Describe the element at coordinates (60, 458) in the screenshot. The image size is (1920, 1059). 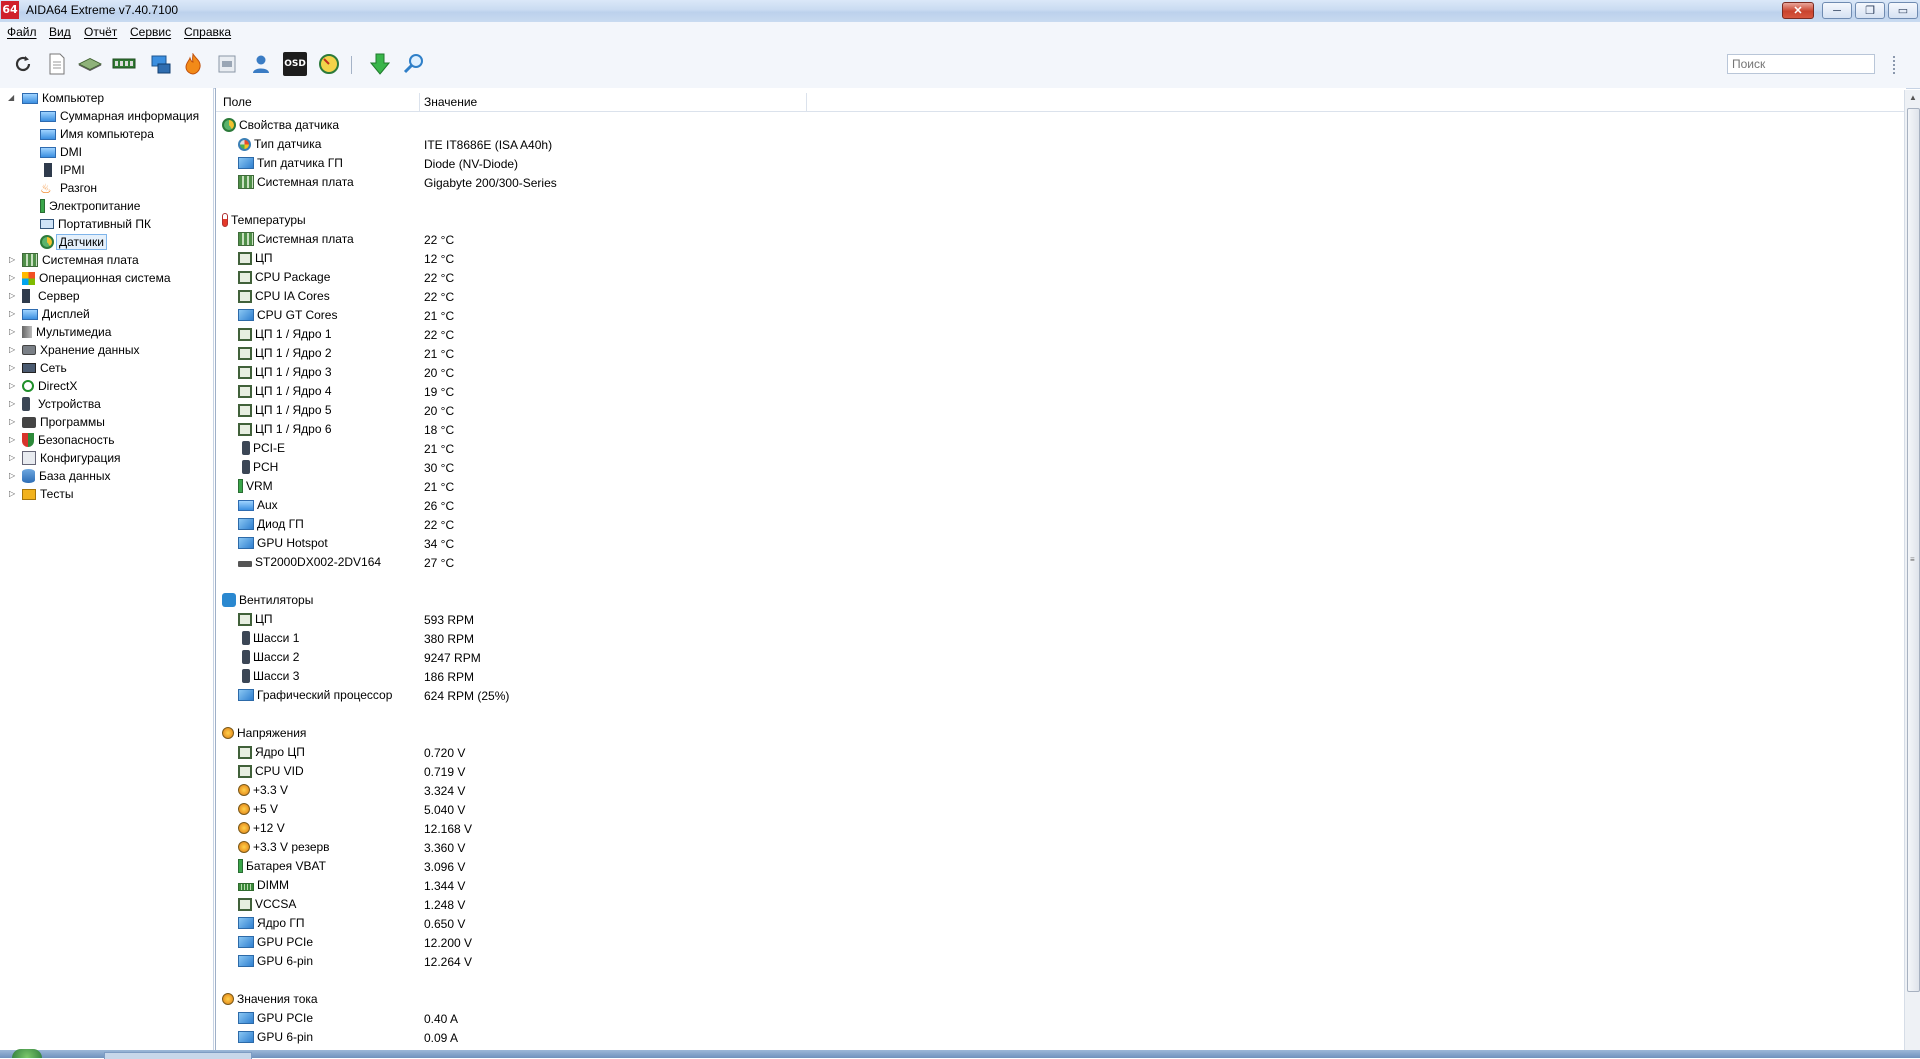
I see `tree-node-config: ▷ Конфигурация` at that location.